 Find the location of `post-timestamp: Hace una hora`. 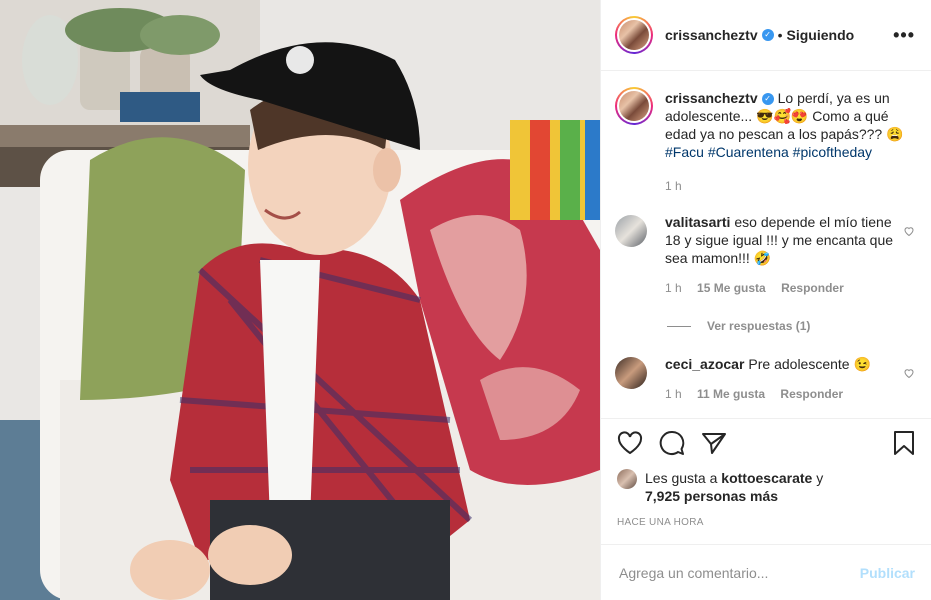

post-timestamp: Hace una hora is located at coordinates (766, 522).